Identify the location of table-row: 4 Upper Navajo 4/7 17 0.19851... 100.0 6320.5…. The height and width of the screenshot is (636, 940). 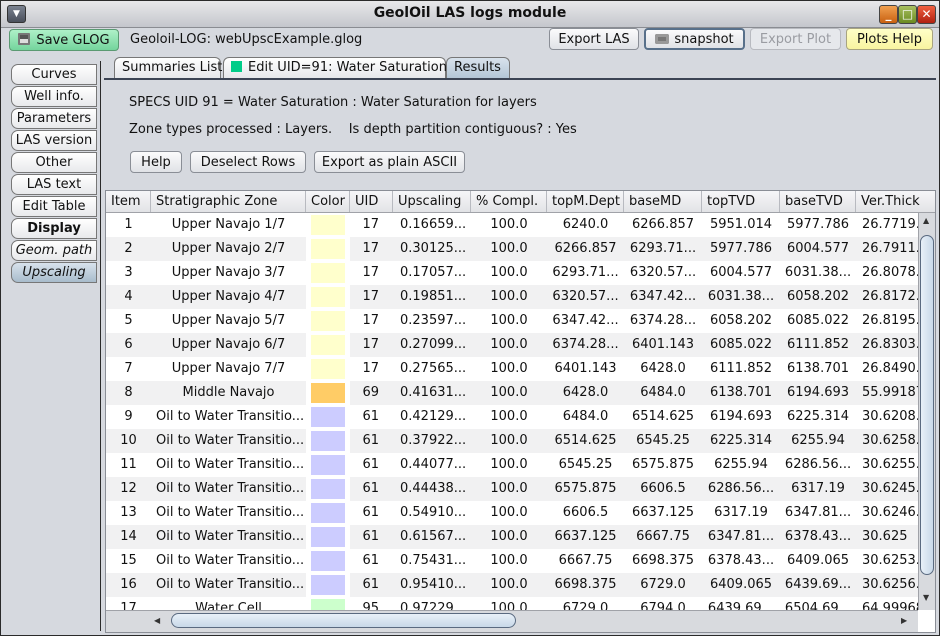
(512, 297).